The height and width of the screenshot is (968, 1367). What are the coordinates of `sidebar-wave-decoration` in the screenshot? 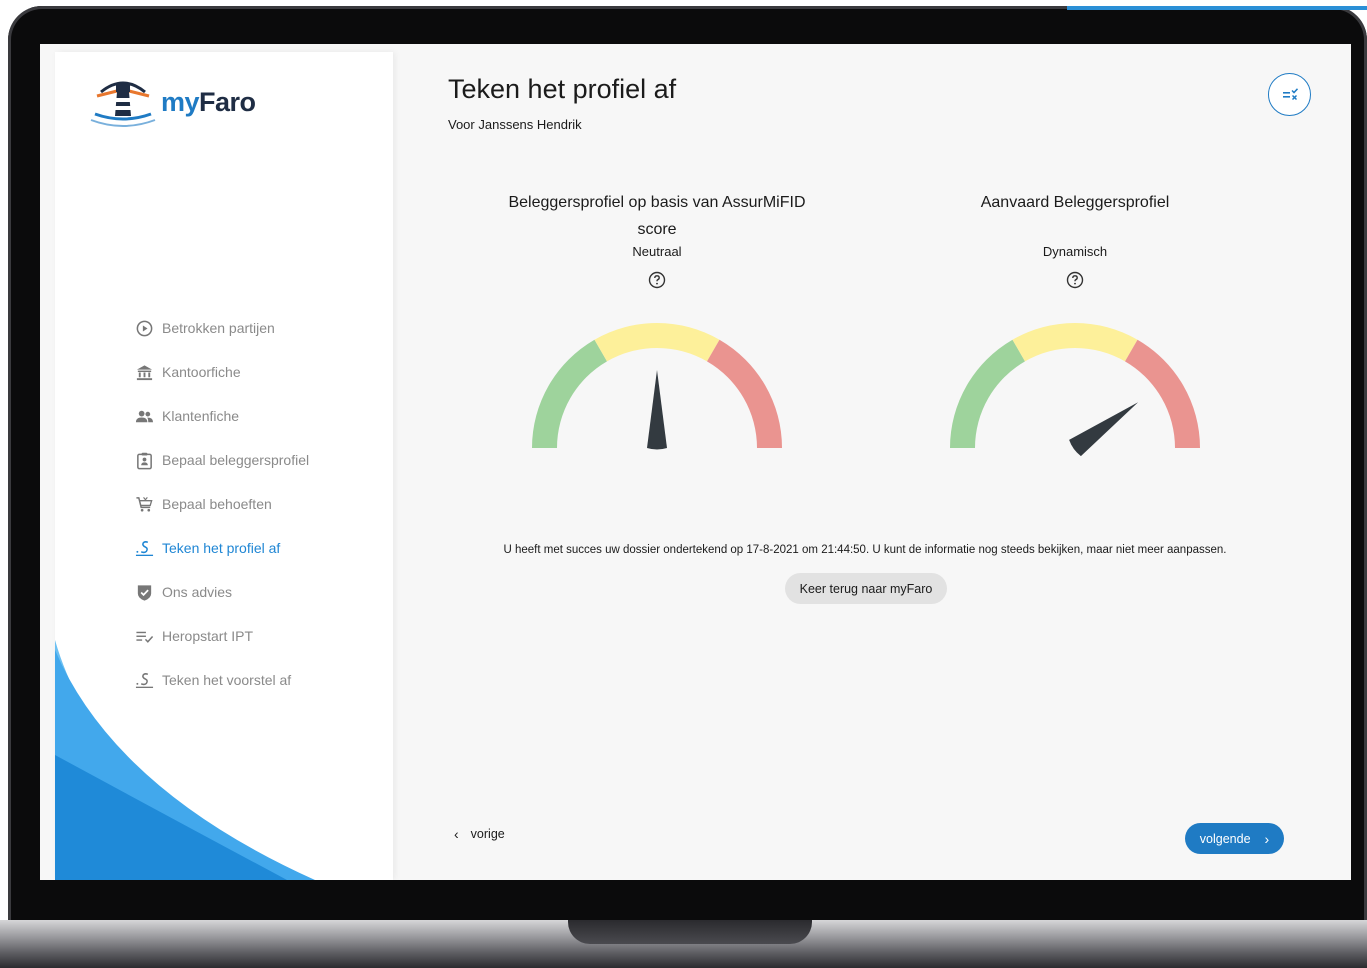 It's located at (185, 760).